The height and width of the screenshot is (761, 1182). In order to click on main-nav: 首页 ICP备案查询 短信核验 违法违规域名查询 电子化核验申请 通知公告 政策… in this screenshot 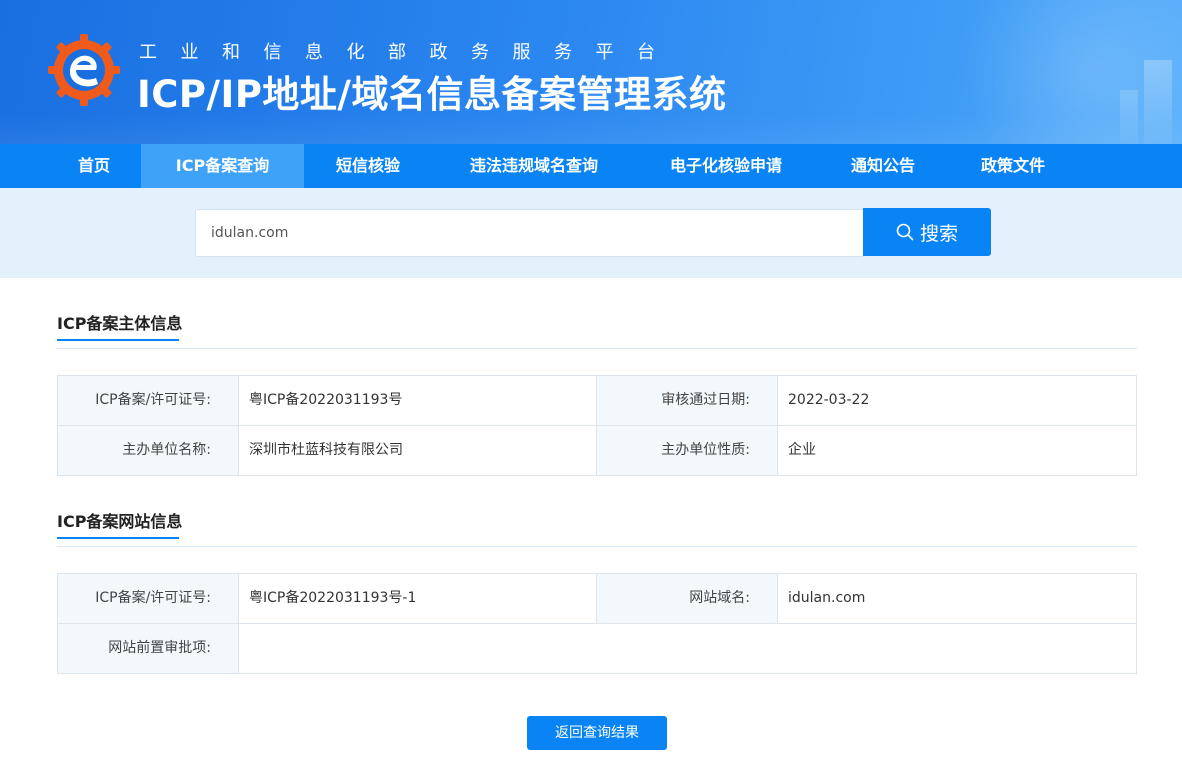, I will do `click(591, 166)`.